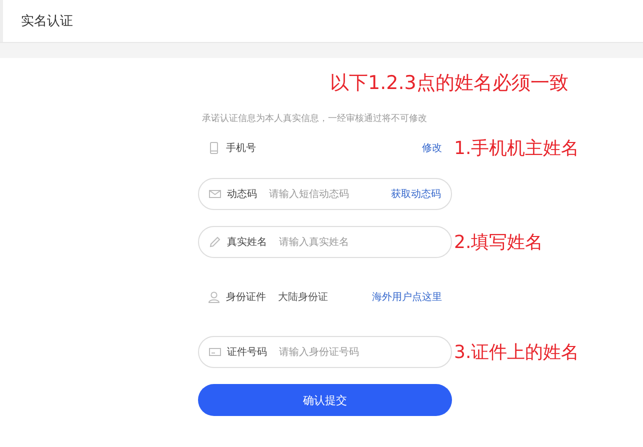  Describe the element at coordinates (241, 148) in the screenshot. I see `field-label: 手机号` at that location.